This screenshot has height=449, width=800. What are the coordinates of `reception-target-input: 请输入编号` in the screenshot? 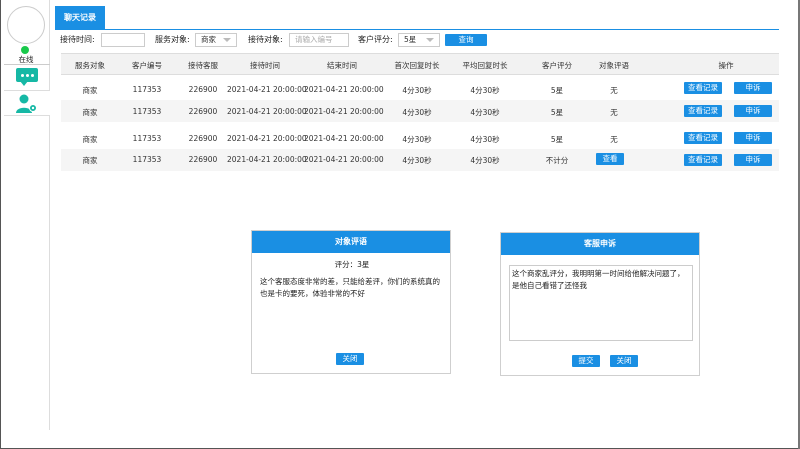 It's located at (319, 40).